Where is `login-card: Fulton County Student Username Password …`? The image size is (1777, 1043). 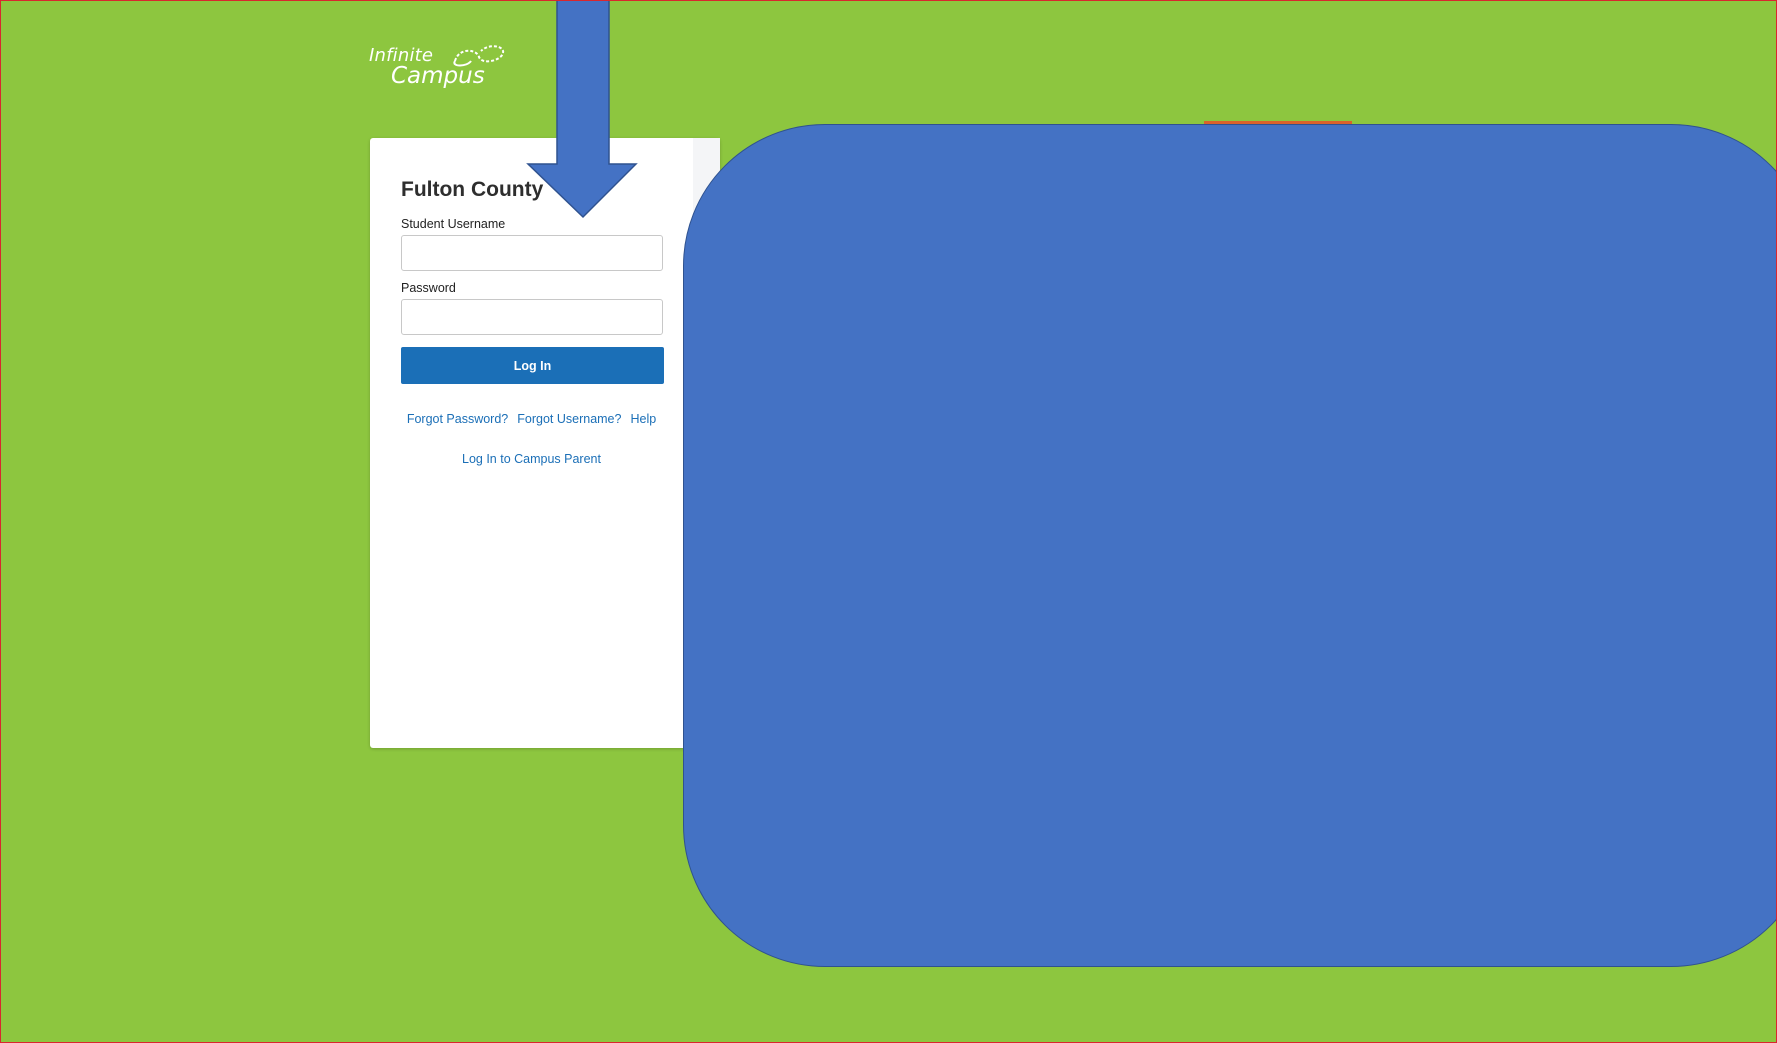 login-card: Fulton County Student Username Password … is located at coordinates (545, 443).